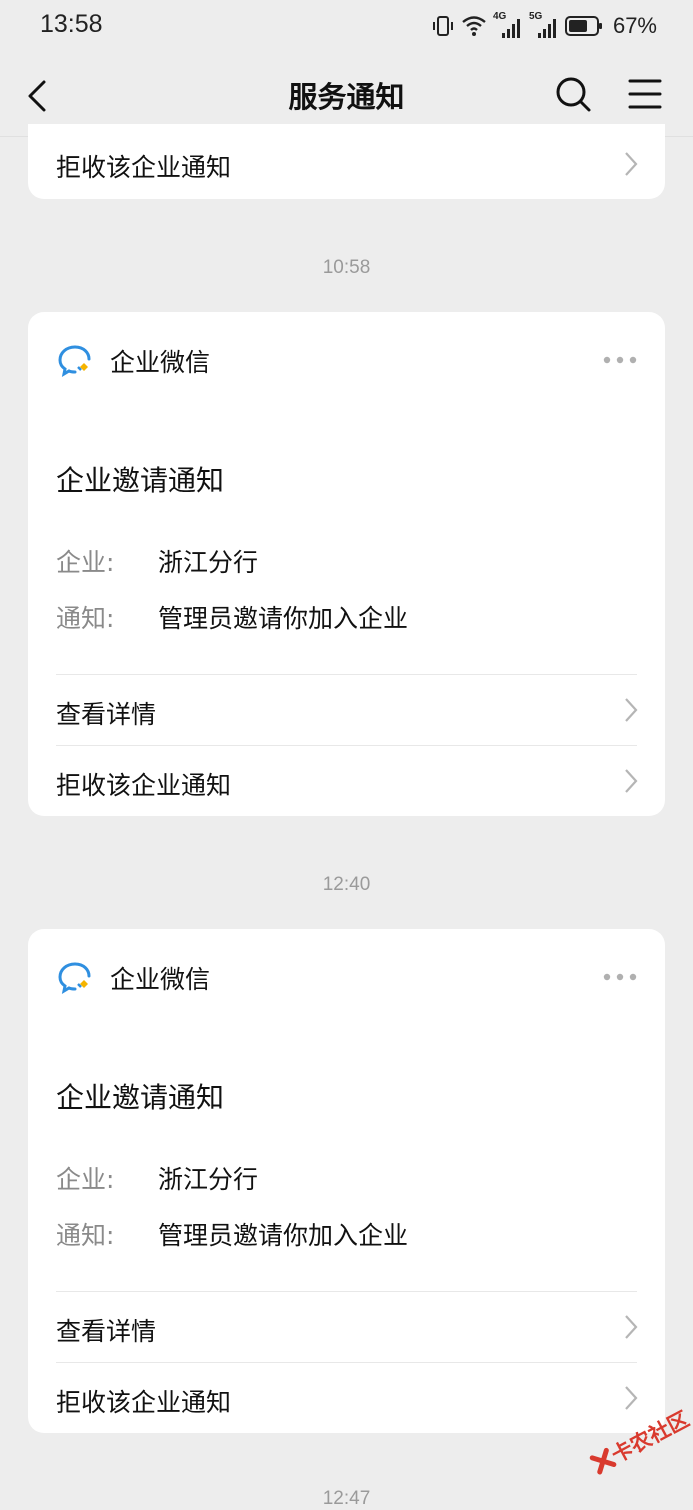 The height and width of the screenshot is (1510, 693). What do you see at coordinates (474, 26) in the screenshot?
I see `wifi-icon` at bounding box center [474, 26].